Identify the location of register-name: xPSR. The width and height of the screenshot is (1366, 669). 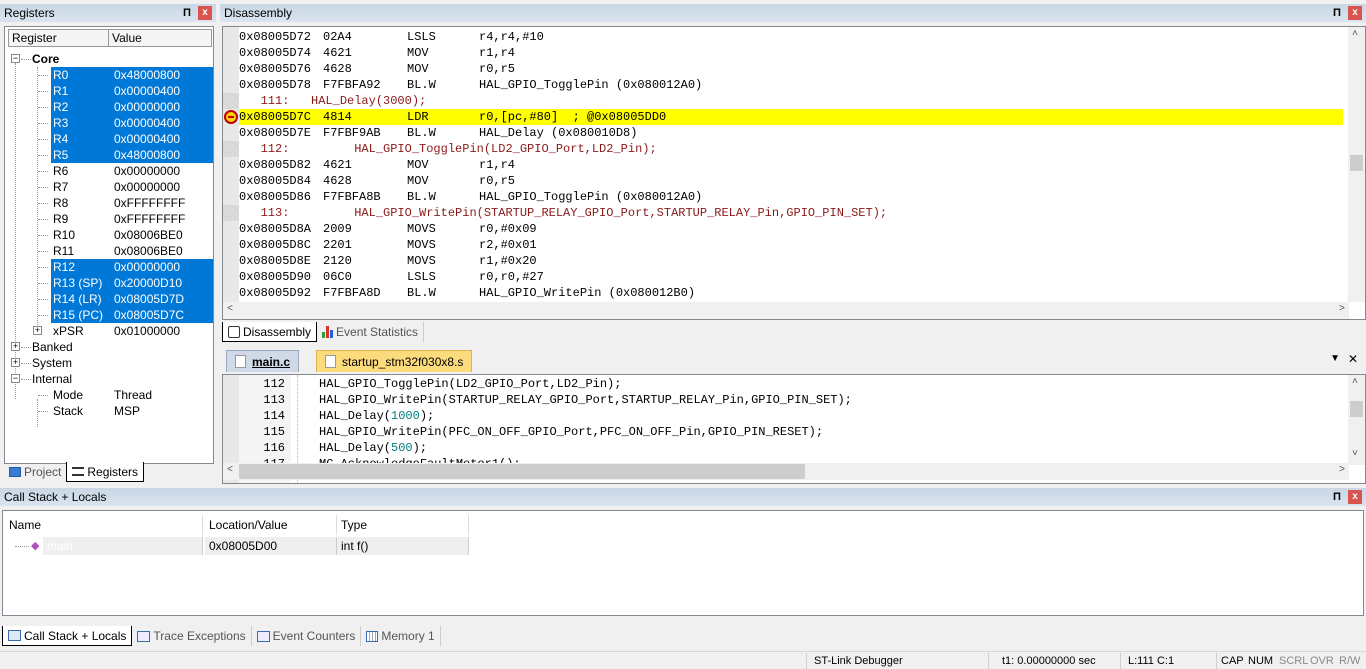
(81, 331).